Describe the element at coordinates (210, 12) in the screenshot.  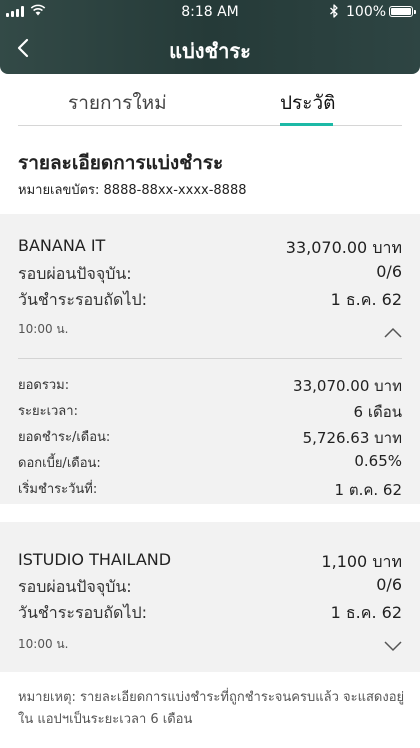
I see `status-bar: 8:18 AM 100%` at that location.